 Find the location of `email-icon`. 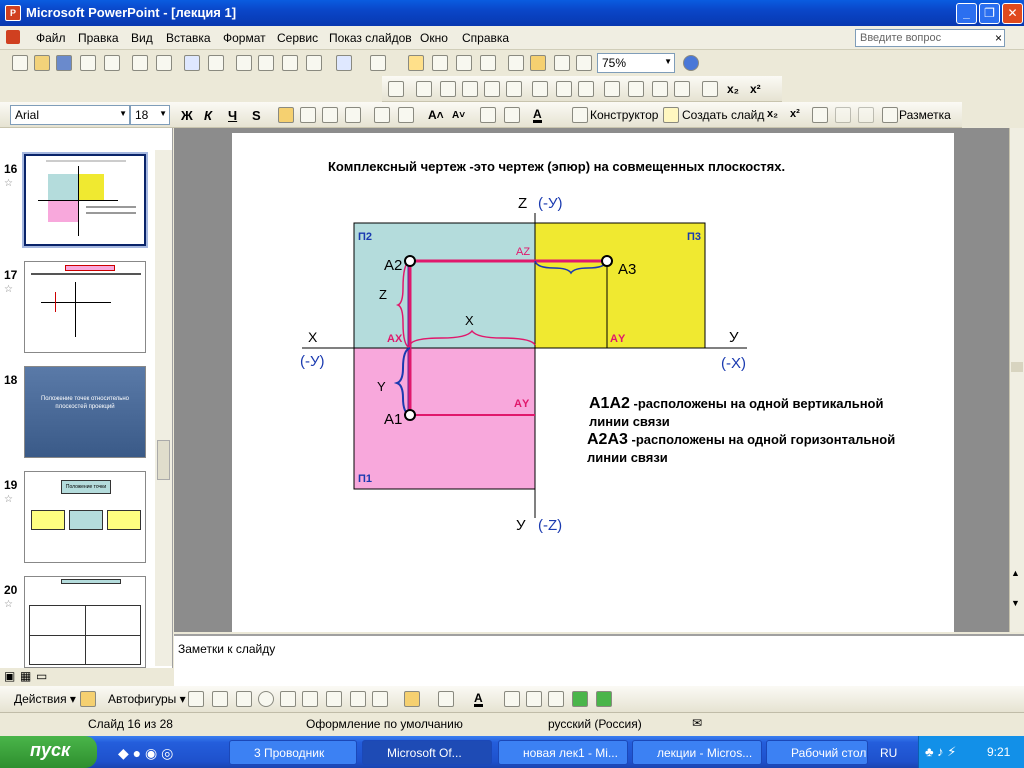

email-icon is located at coordinates (112, 63).